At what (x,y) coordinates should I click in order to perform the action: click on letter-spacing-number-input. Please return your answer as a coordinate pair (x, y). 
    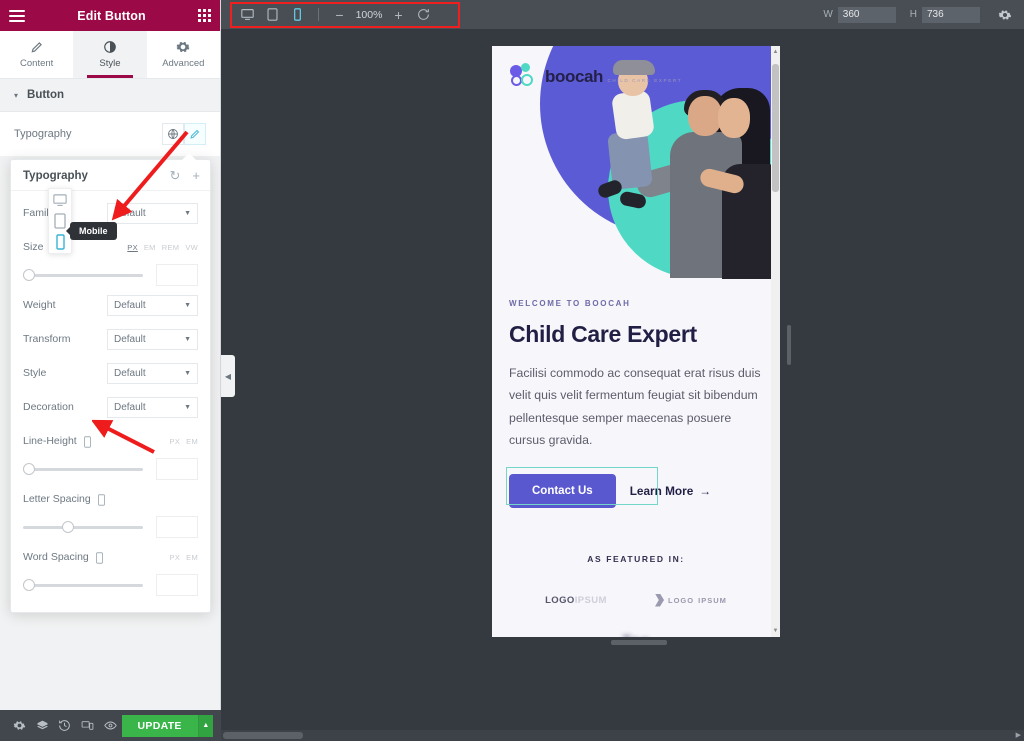
    Looking at the image, I should click on (177, 527).